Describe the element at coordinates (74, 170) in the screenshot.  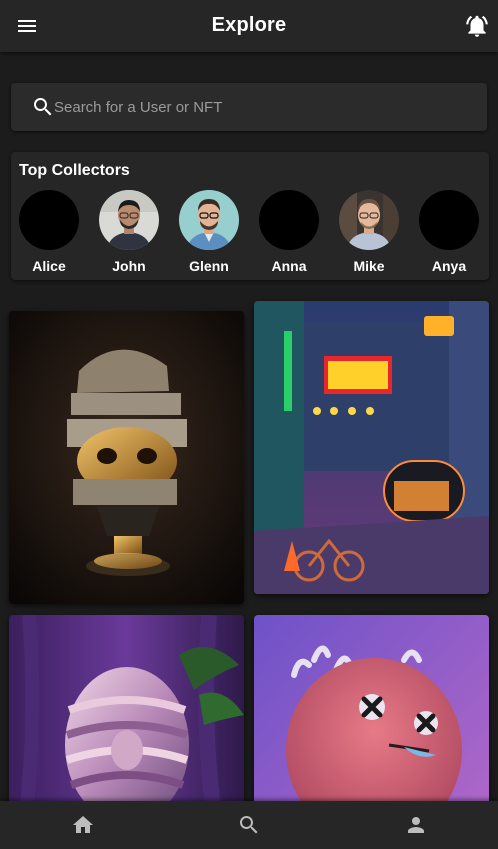
I see `section-title: Top Collectors` at that location.